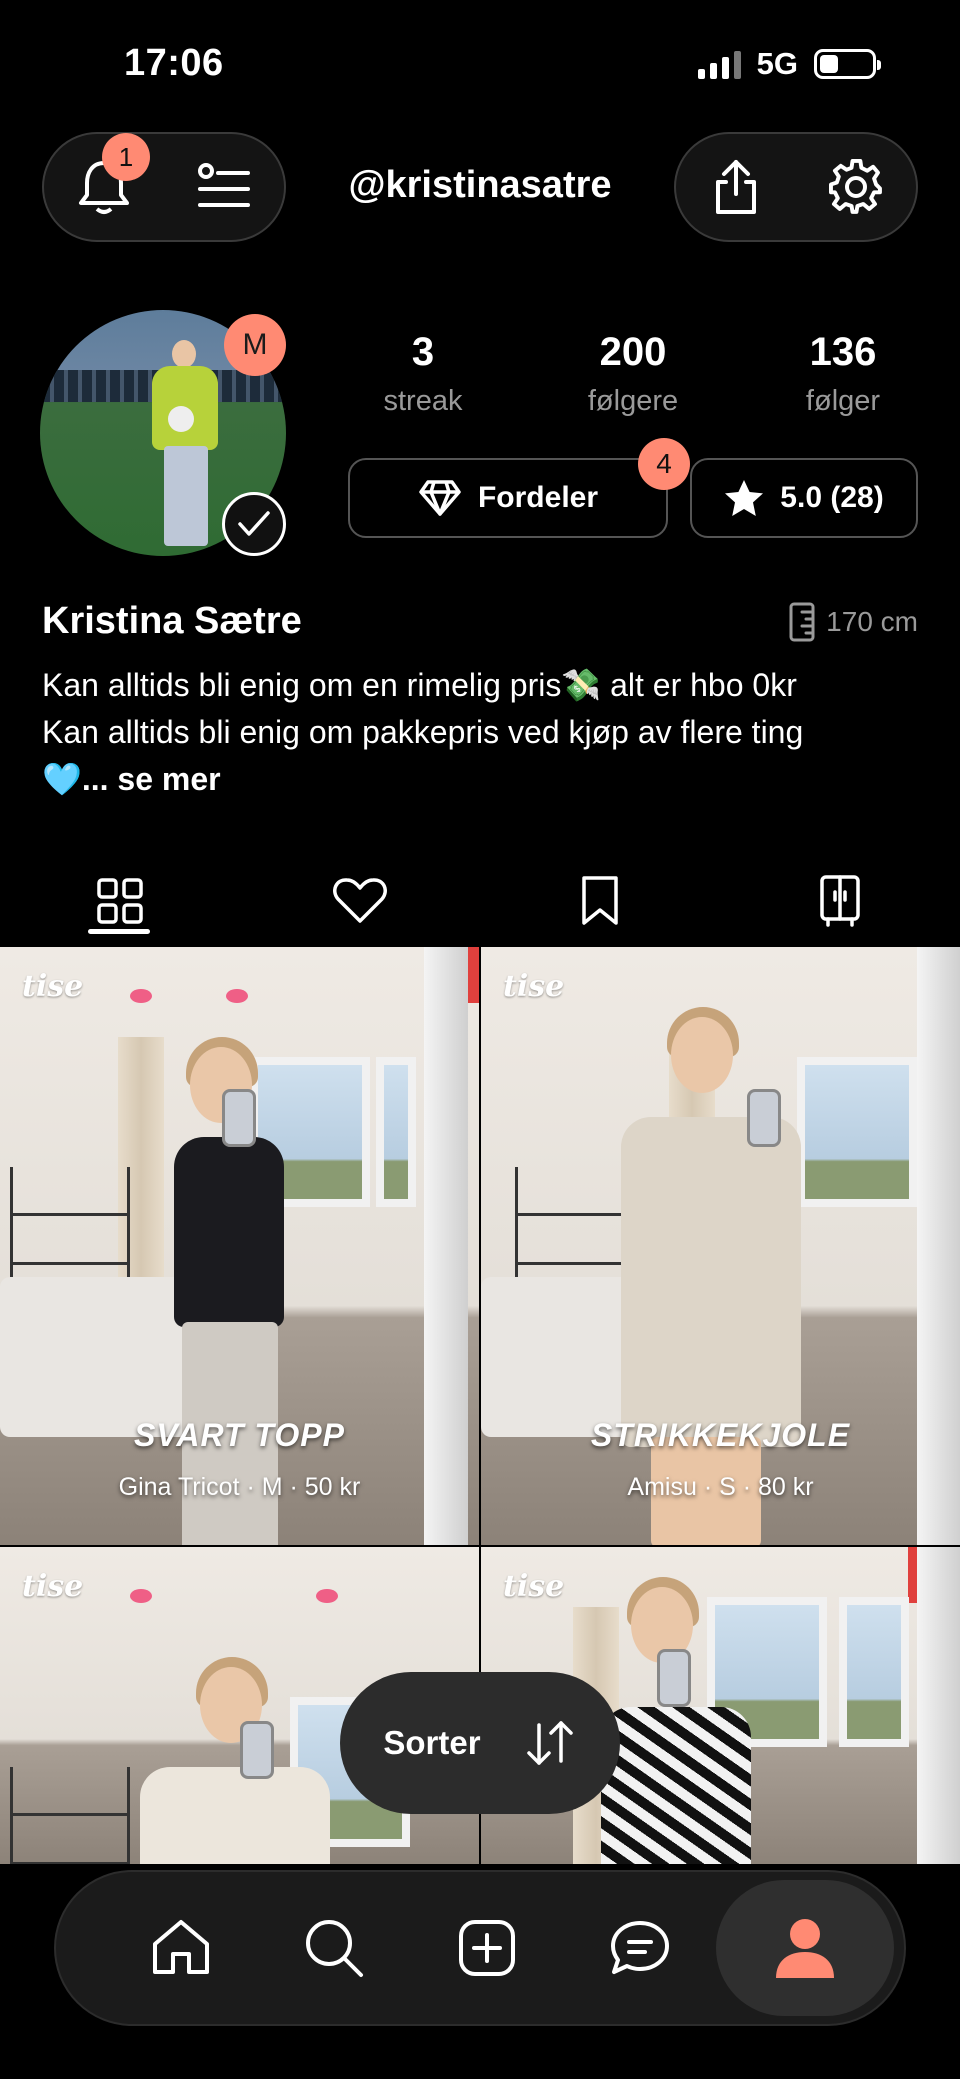 This screenshot has height=2079, width=960. I want to click on tab-listings, so click(120, 901).